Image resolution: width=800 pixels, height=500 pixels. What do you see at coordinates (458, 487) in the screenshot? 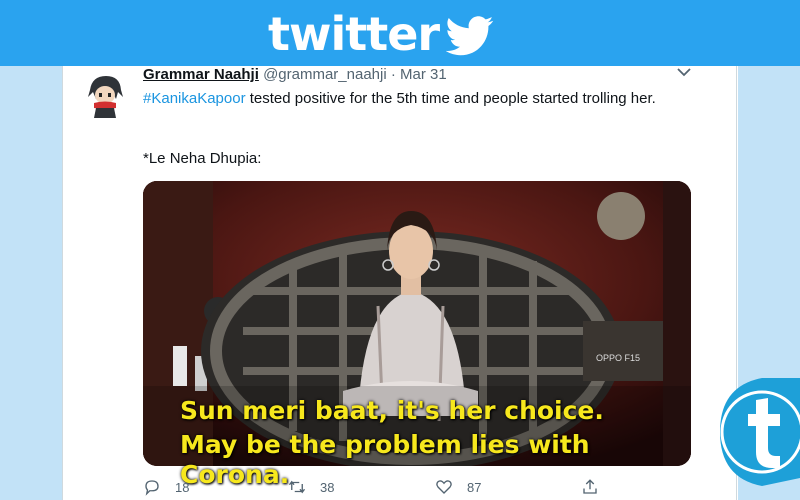
I see `like-button: 87` at bounding box center [458, 487].